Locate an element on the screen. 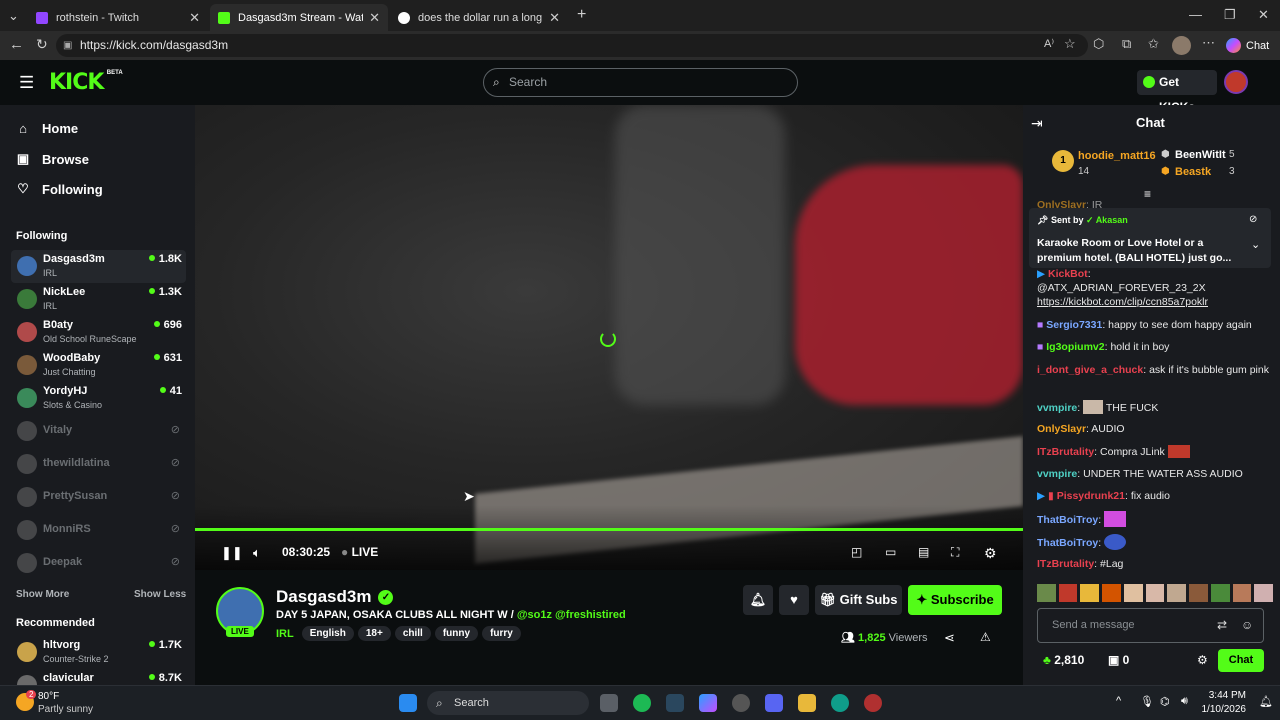  file-explorer-icon is located at coordinates (807, 703).